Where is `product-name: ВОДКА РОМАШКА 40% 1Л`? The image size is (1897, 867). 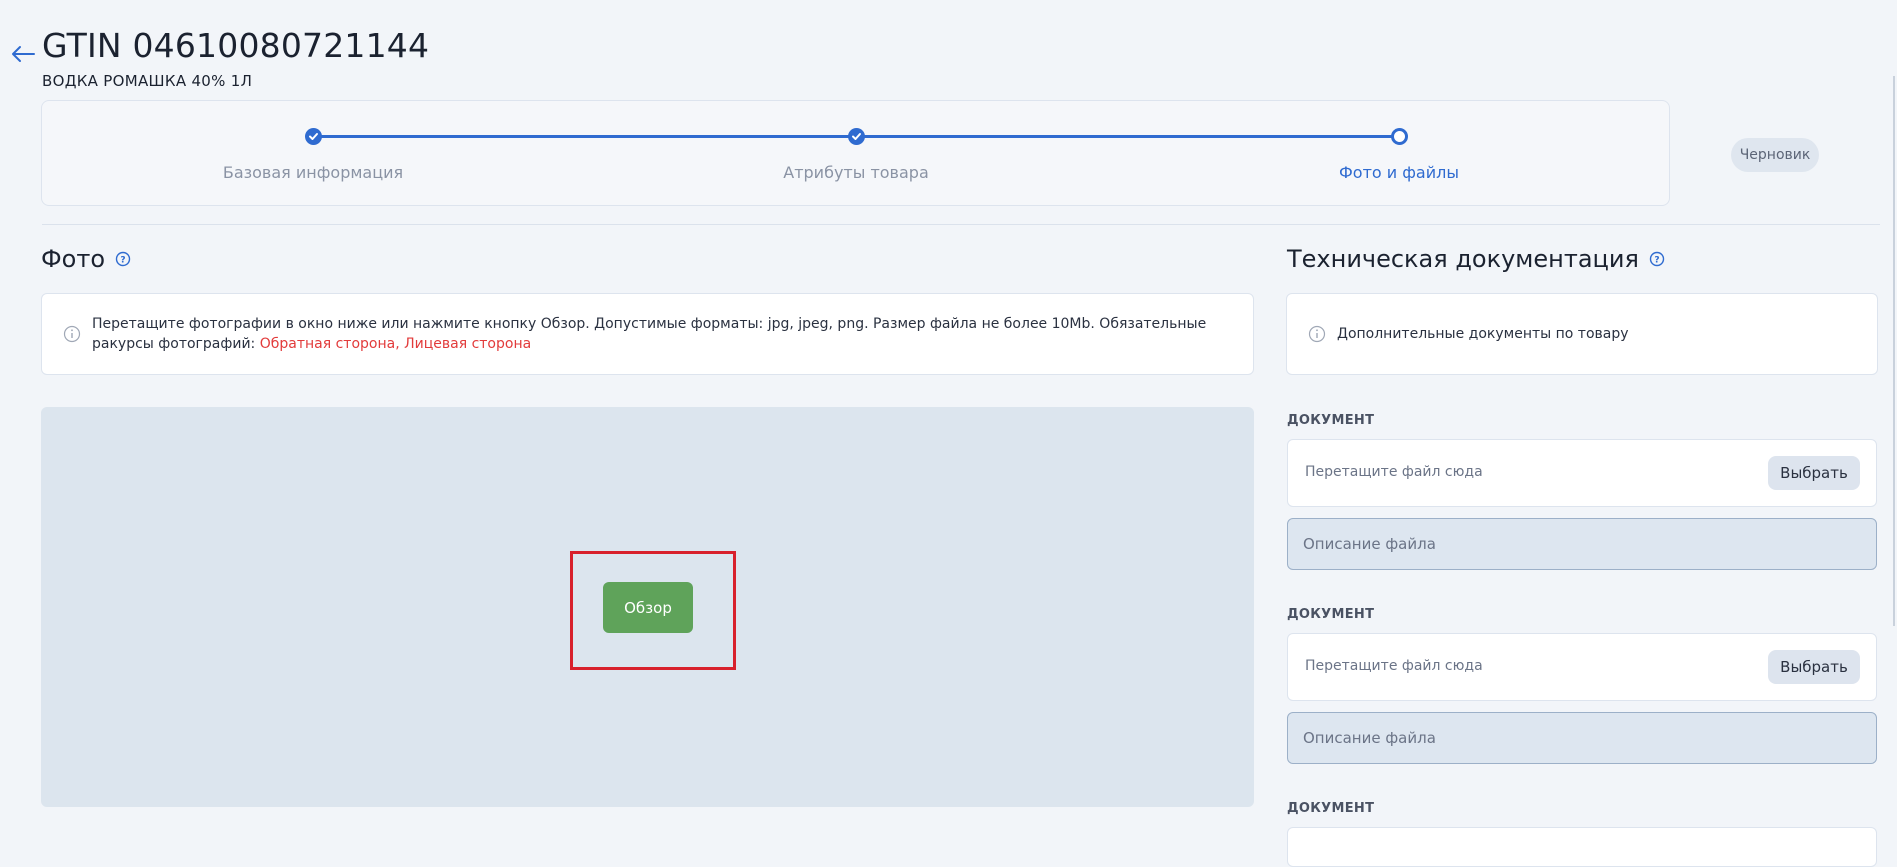
product-name: ВОДКА РОМАШКА 40% 1Л is located at coordinates (147, 81).